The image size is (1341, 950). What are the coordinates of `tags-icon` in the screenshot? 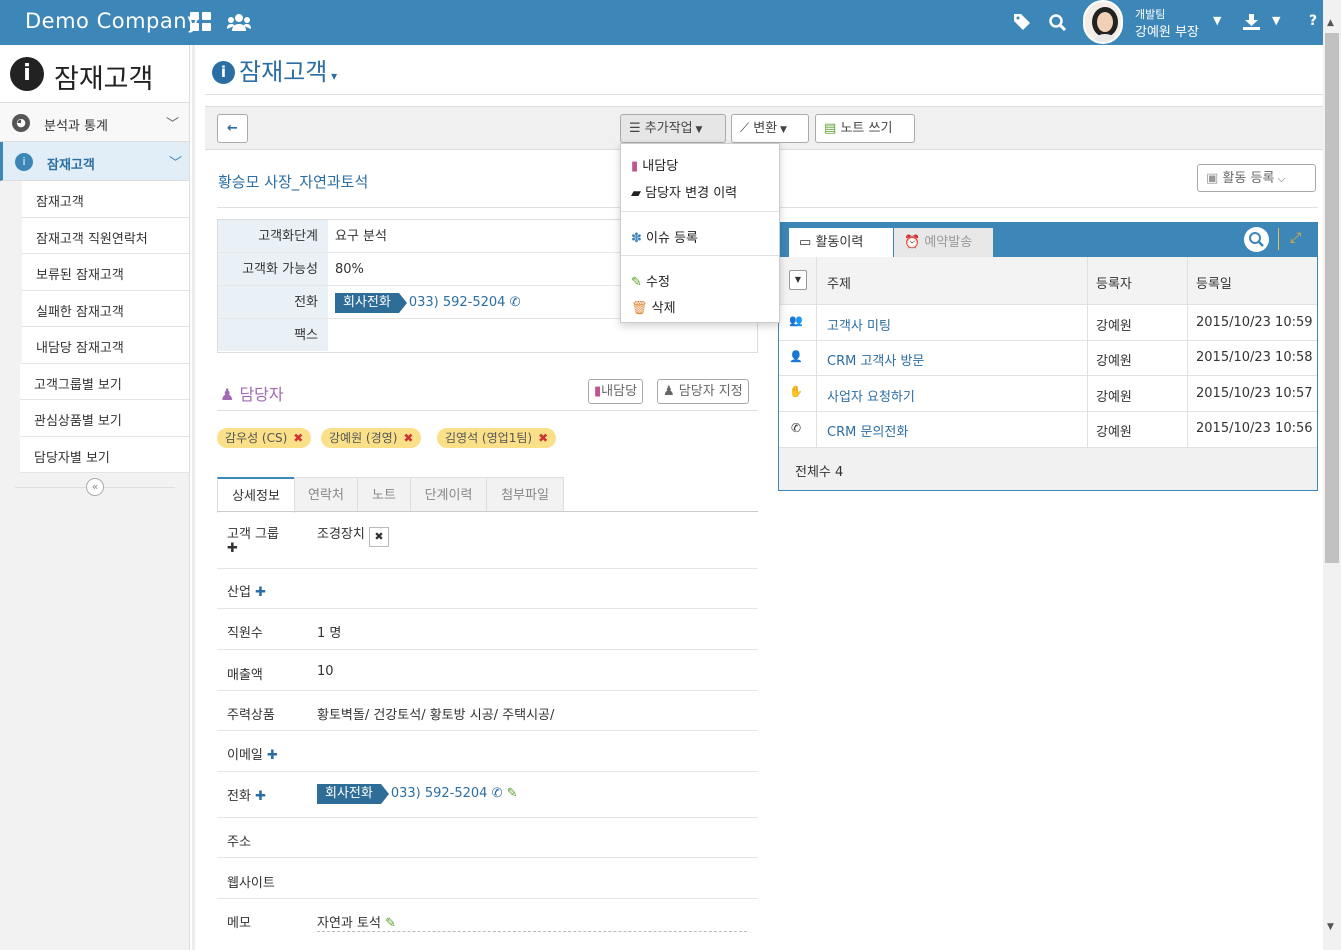 It's located at (1022, 22).